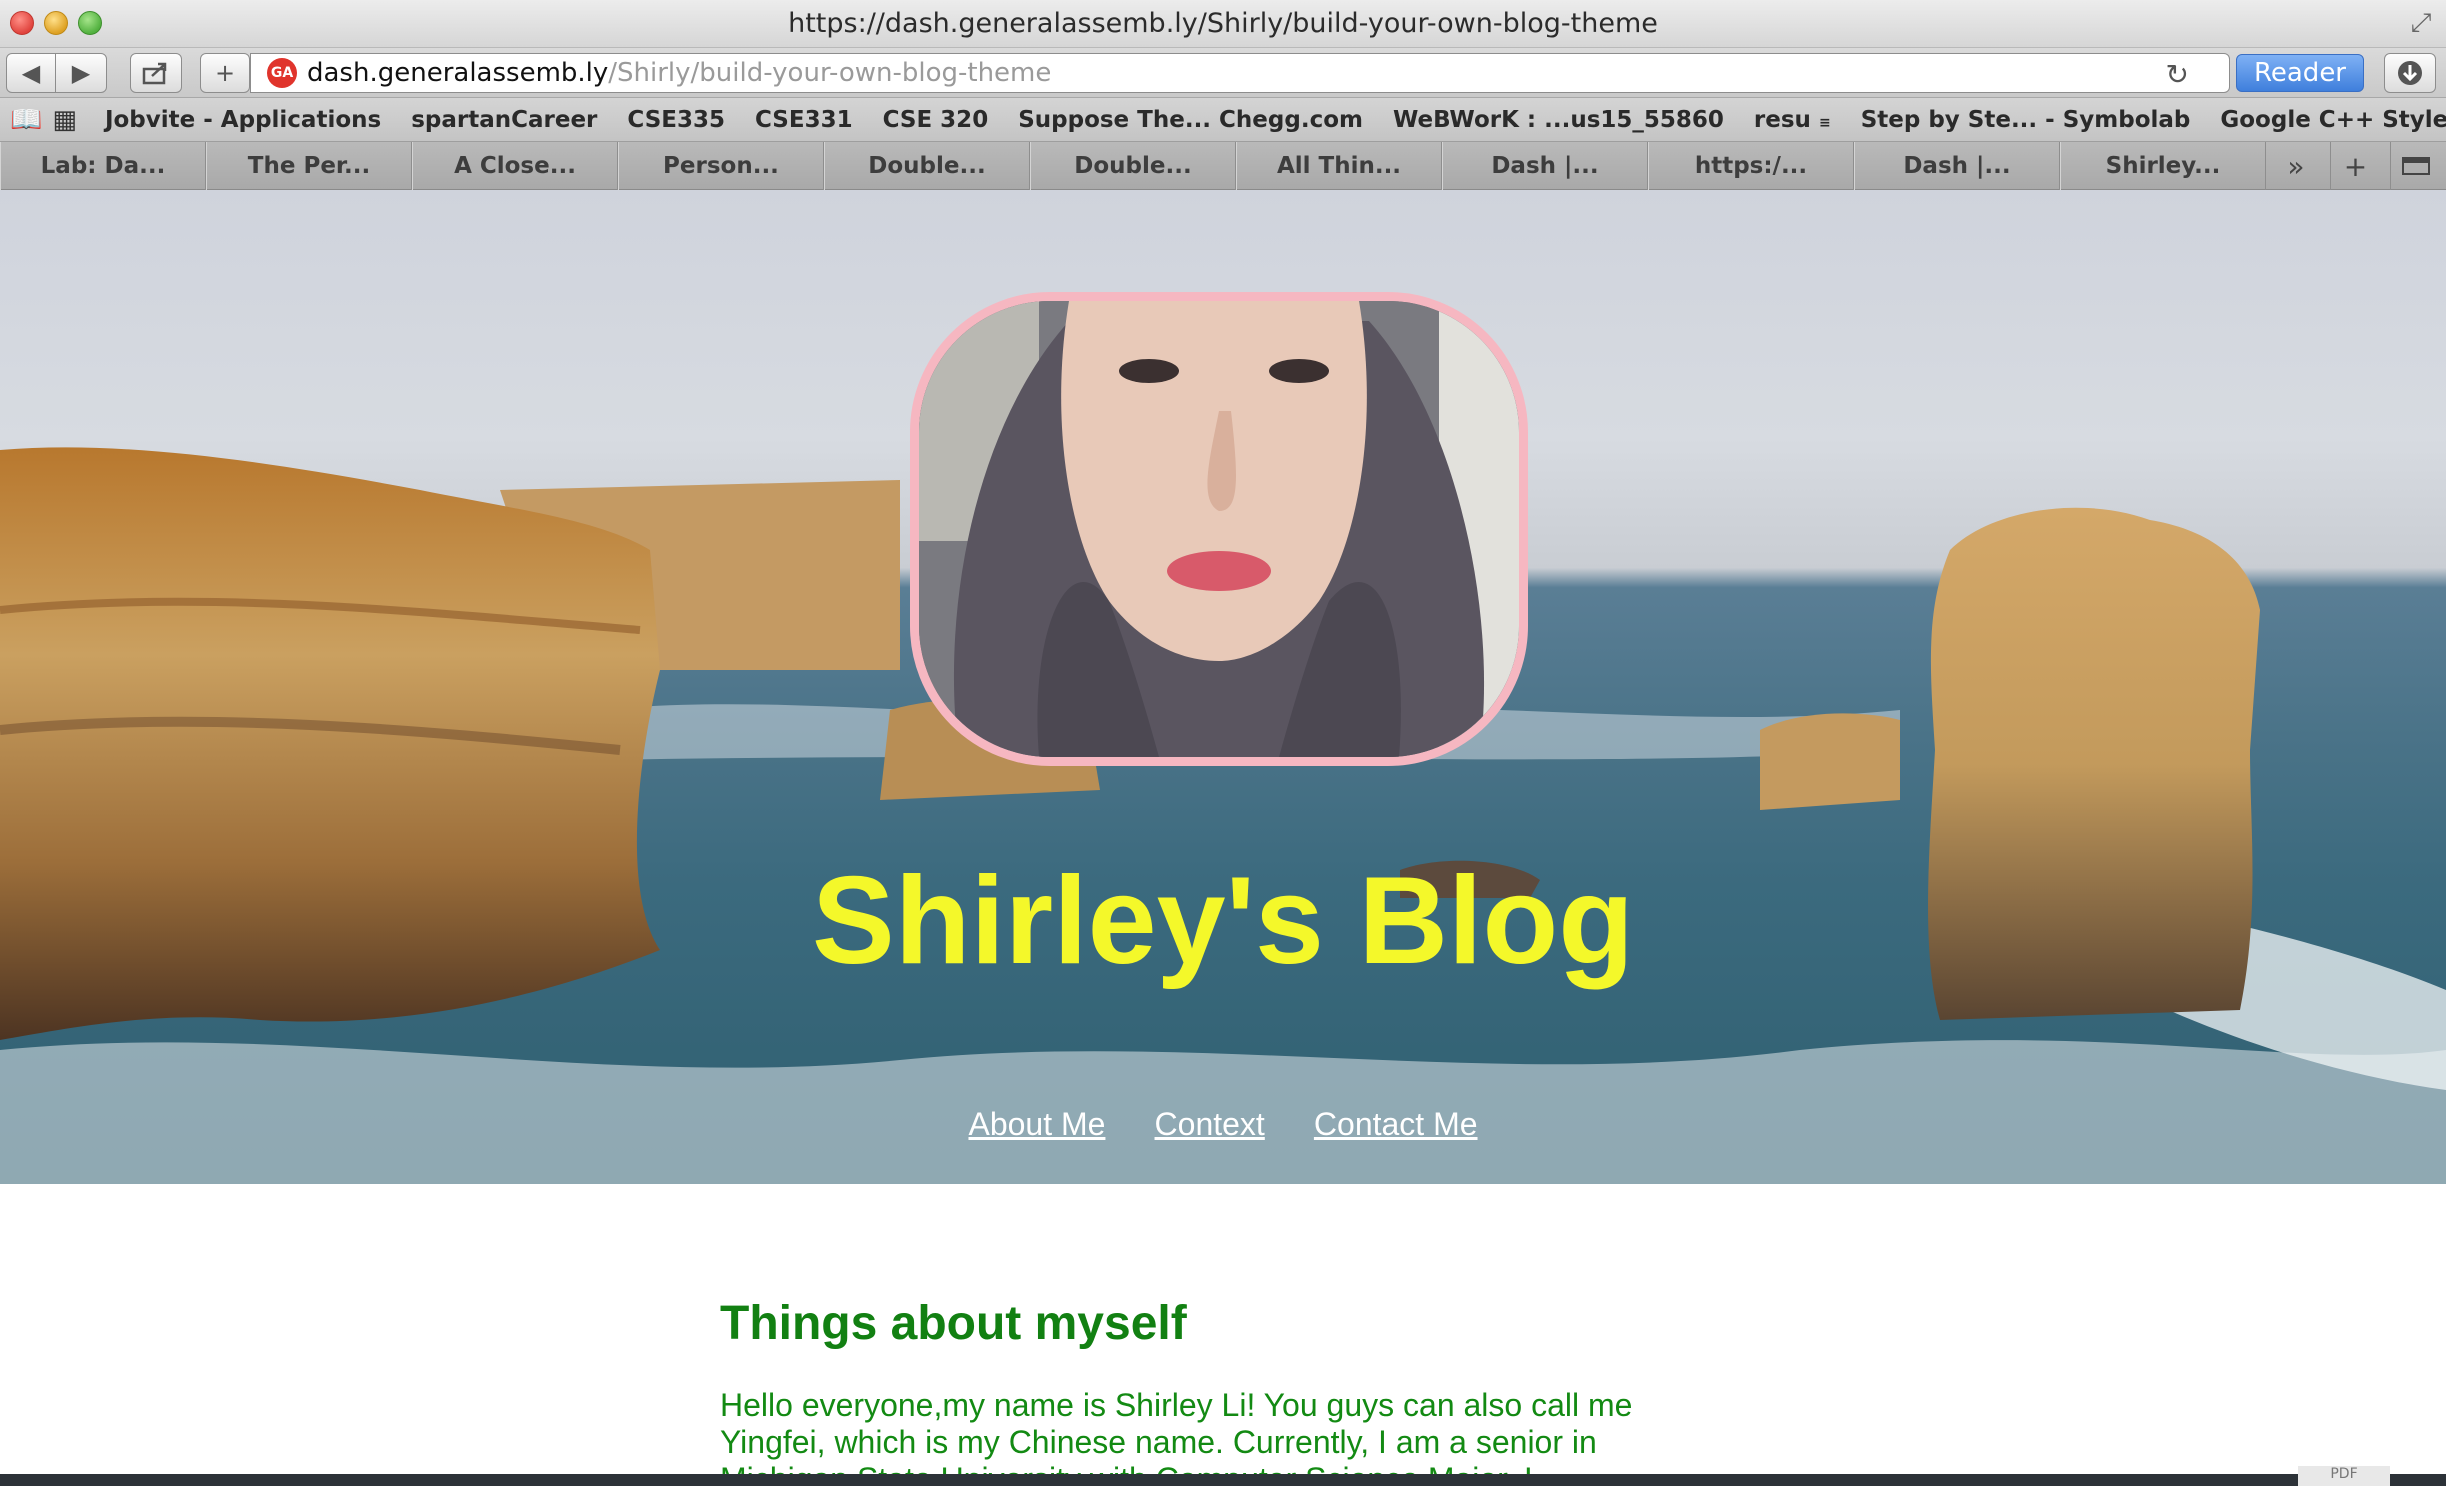  I want to click on tab-view-button, so click(2415, 166).